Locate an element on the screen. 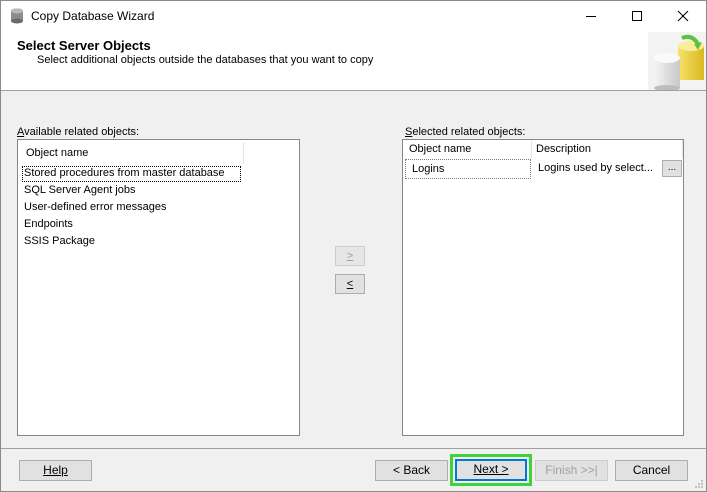 The width and height of the screenshot is (707, 492). list-item: Endpoints is located at coordinates (48, 225).